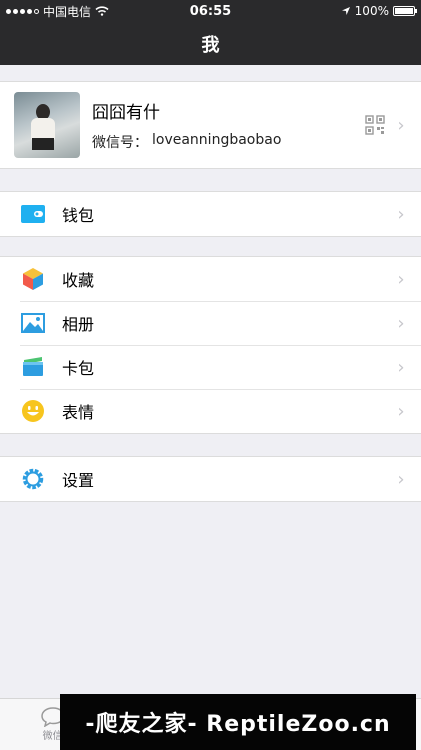 The width and height of the screenshot is (421, 750). I want to click on status-left: 中国电信, so click(76, 11).